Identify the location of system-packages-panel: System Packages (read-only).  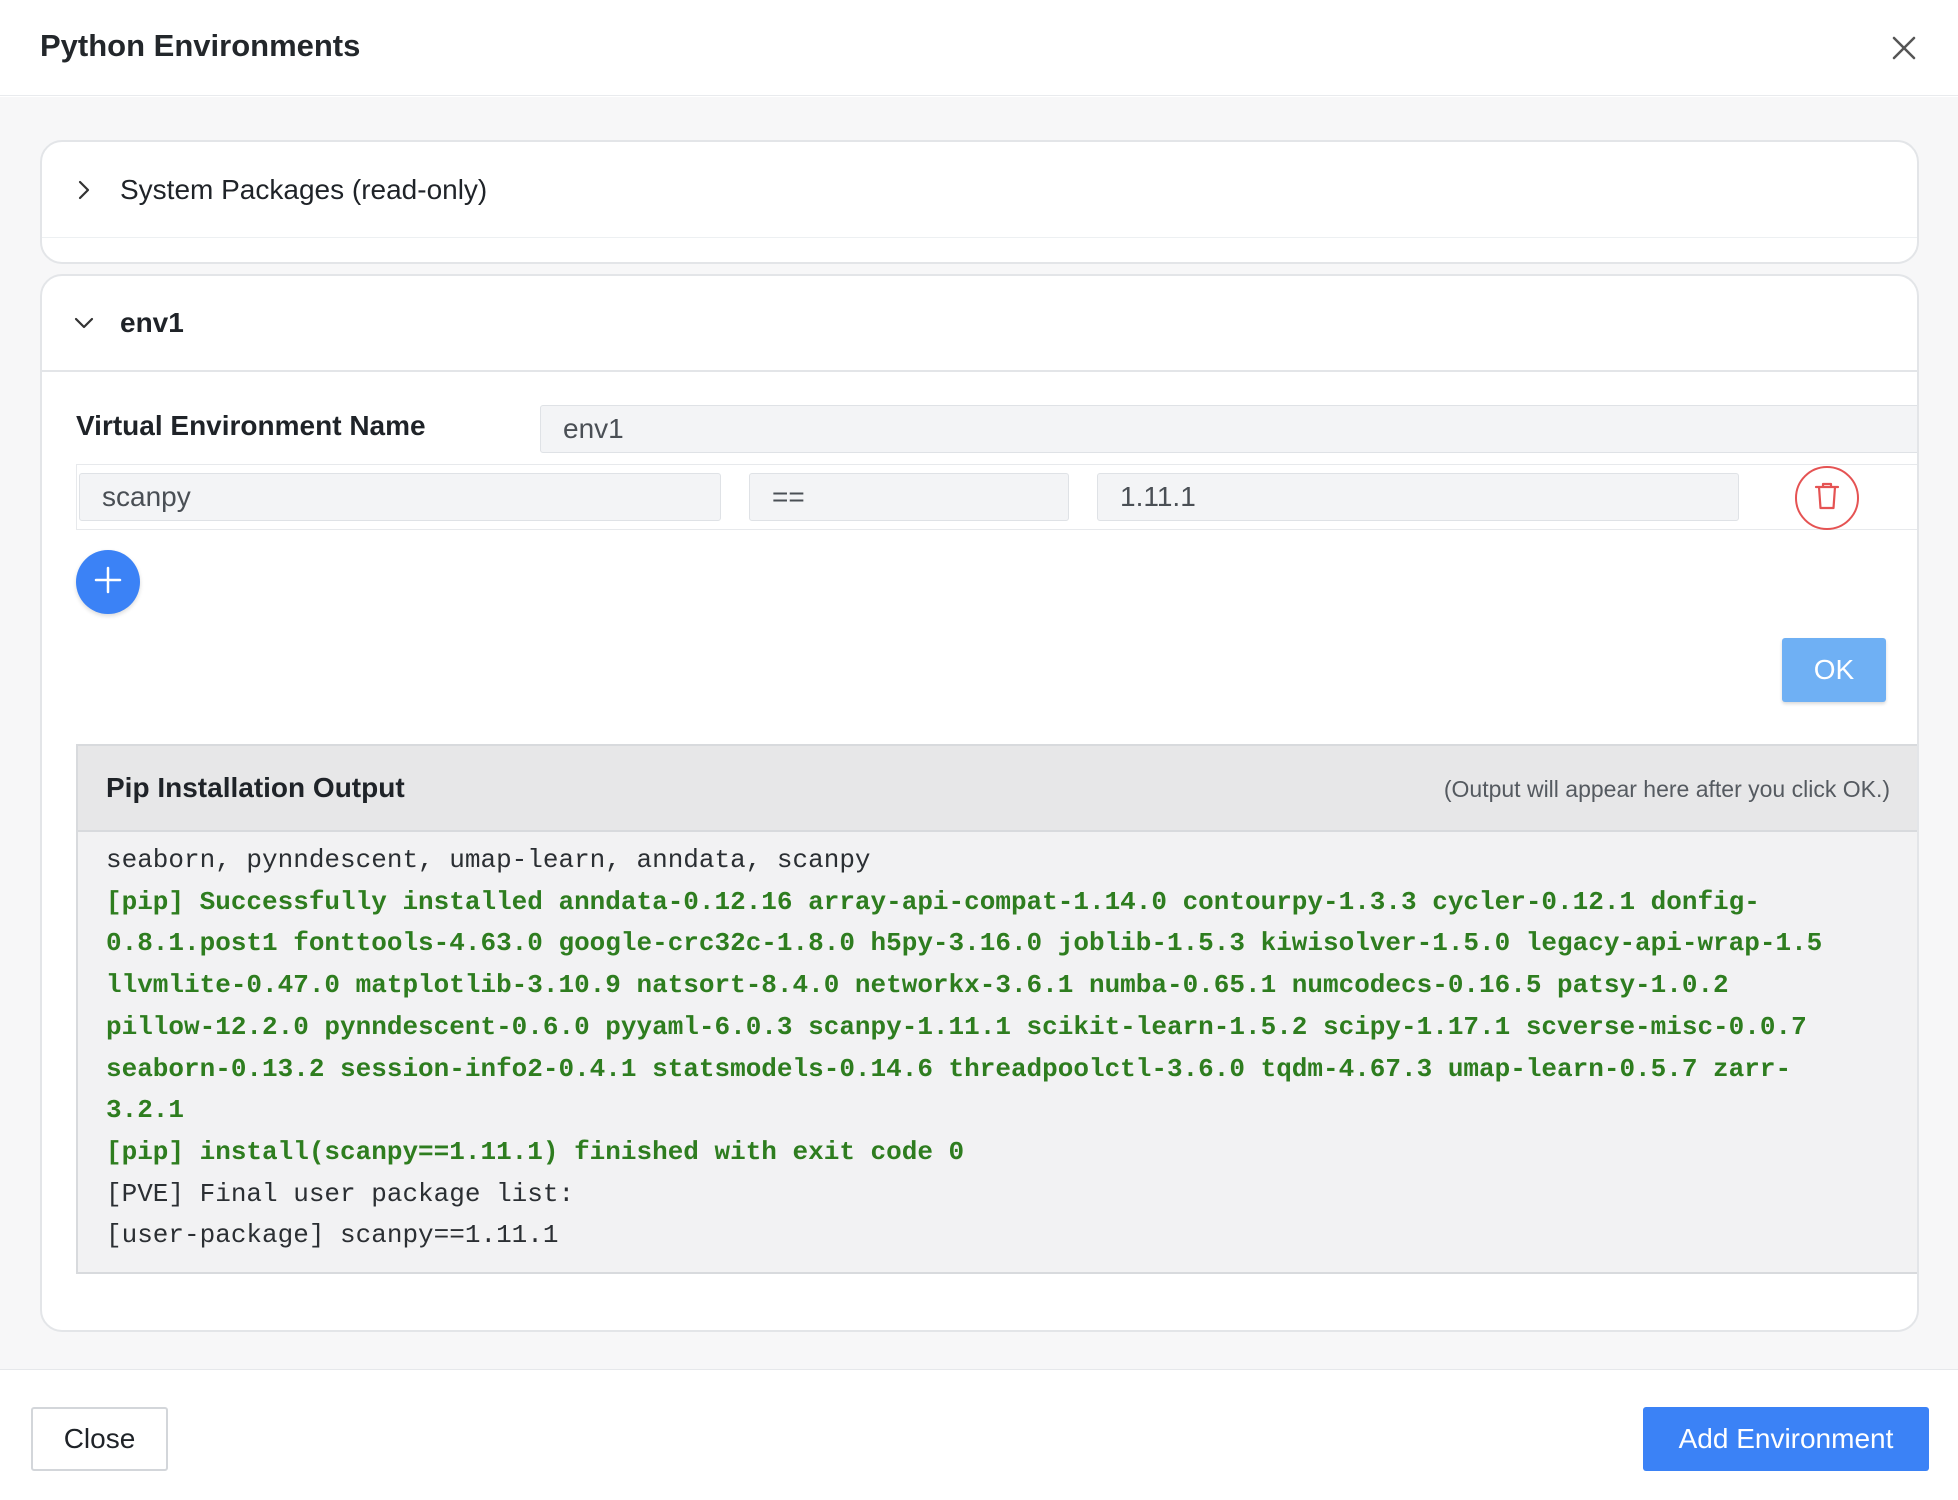
(979, 202).